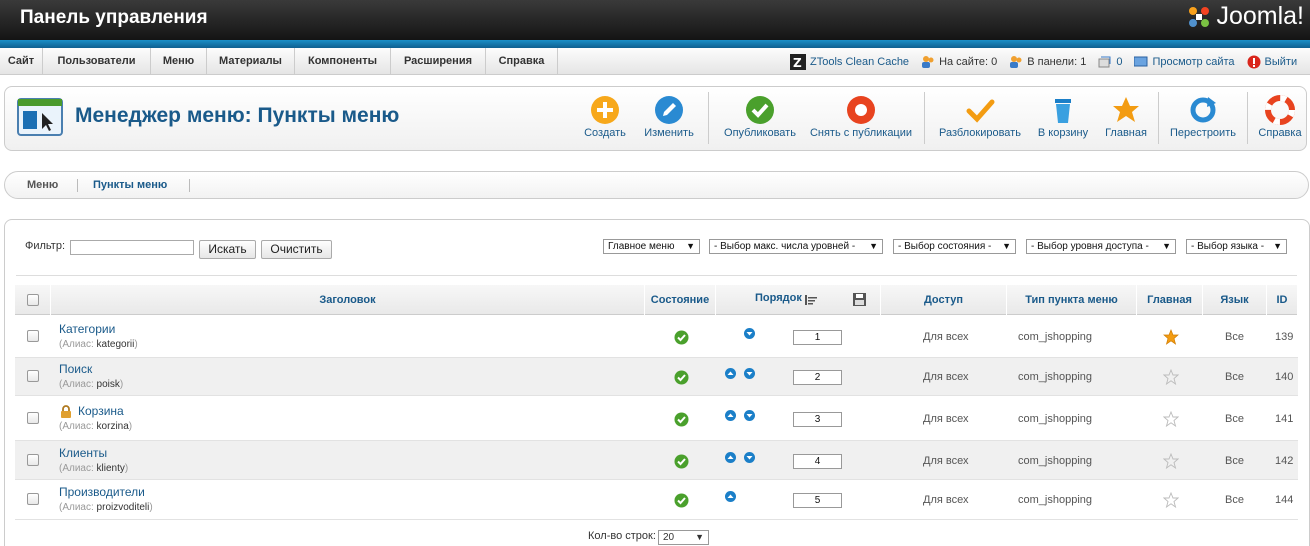 This screenshot has height=546, width=1310. I want to click on menu-site: Сайт, so click(21, 61).